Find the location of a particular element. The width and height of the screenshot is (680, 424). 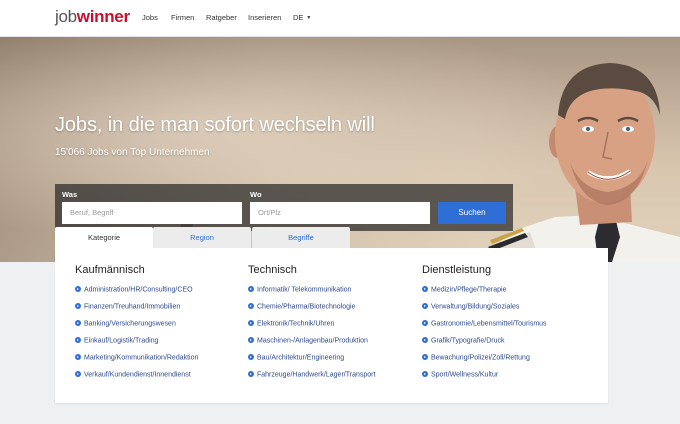

was-input: Beruf, Begriff is located at coordinates (152, 213).